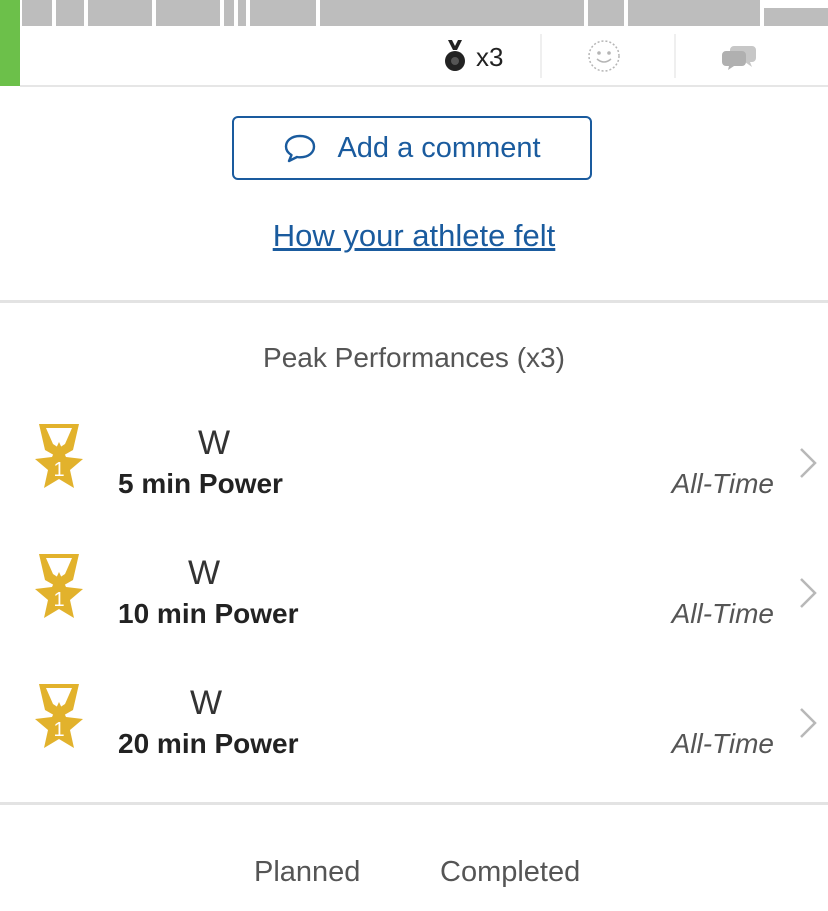 This screenshot has width=828, height=911. I want to click on workout-status-bar, so click(10, 43).